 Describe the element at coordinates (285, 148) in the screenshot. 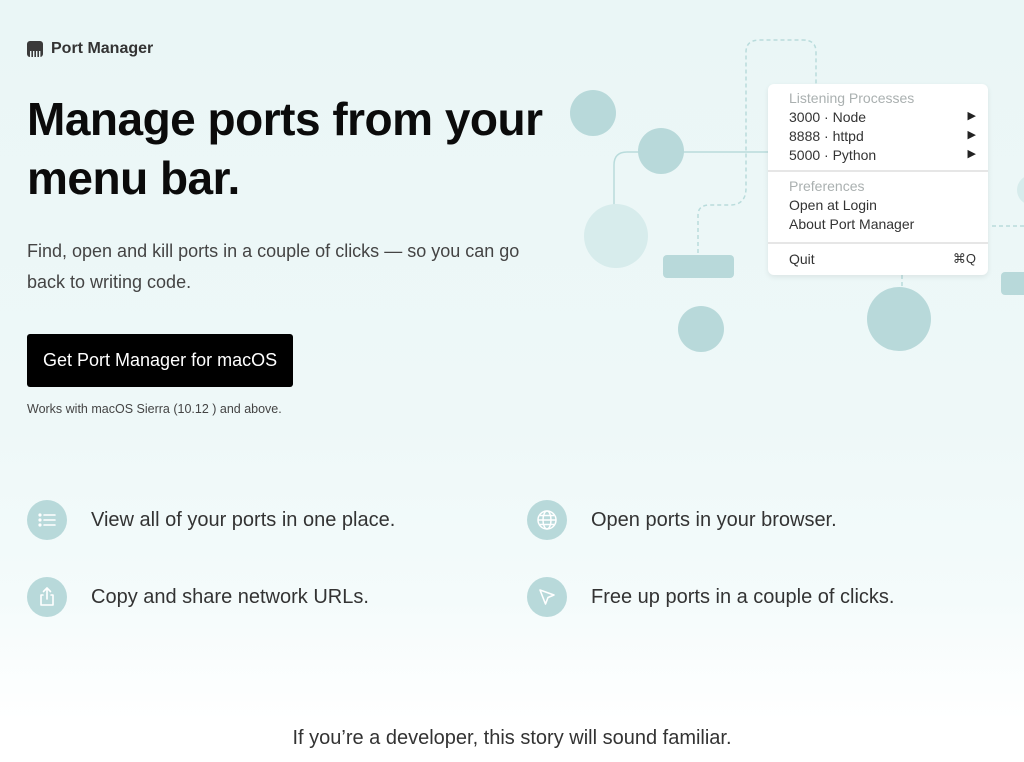

I see `hero-title: Manage ports from your menu bar.` at that location.